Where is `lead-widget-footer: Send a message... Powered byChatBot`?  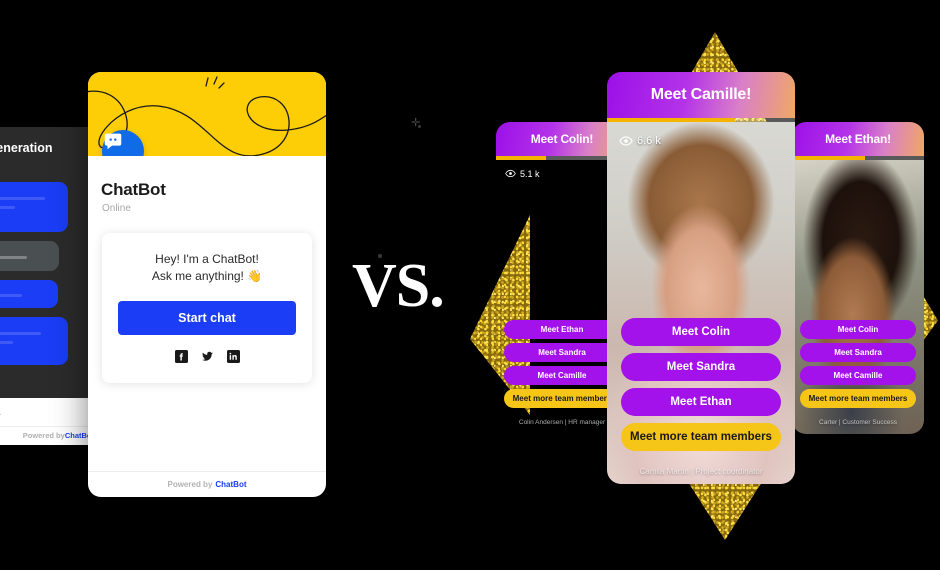
lead-widget-footer: Send a message... Powered byChatBot is located at coordinates (50, 421).